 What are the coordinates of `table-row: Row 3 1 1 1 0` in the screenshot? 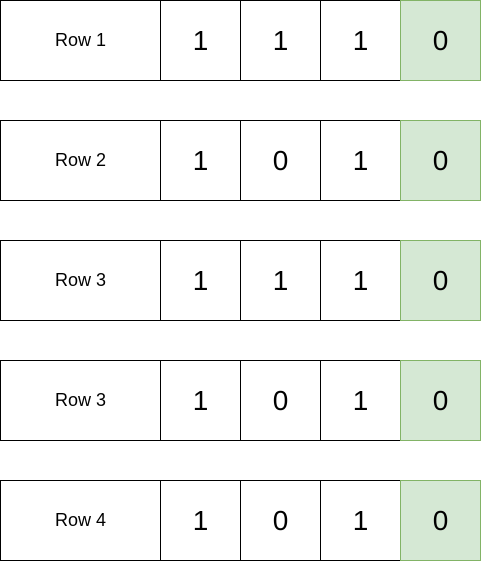 It's located at (240, 280).